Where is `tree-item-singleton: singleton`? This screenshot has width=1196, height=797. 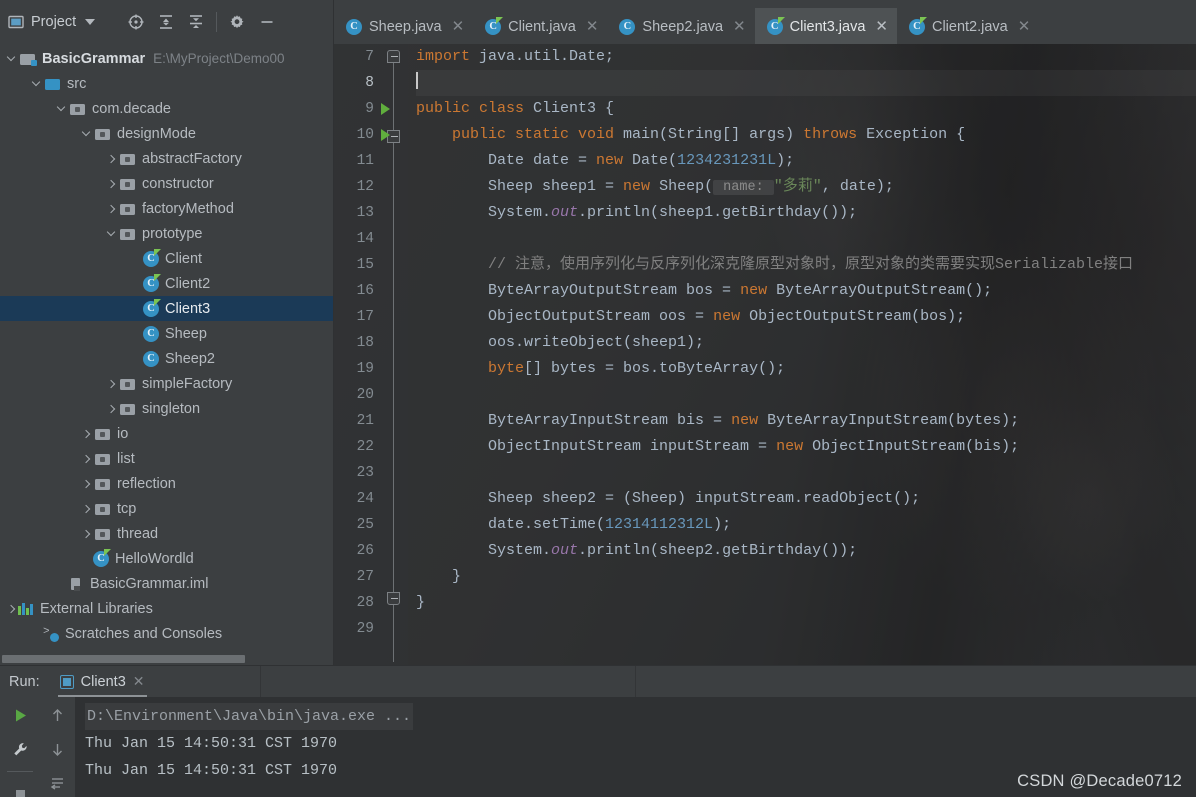 tree-item-singleton: singleton is located at coordinates (166, 408).